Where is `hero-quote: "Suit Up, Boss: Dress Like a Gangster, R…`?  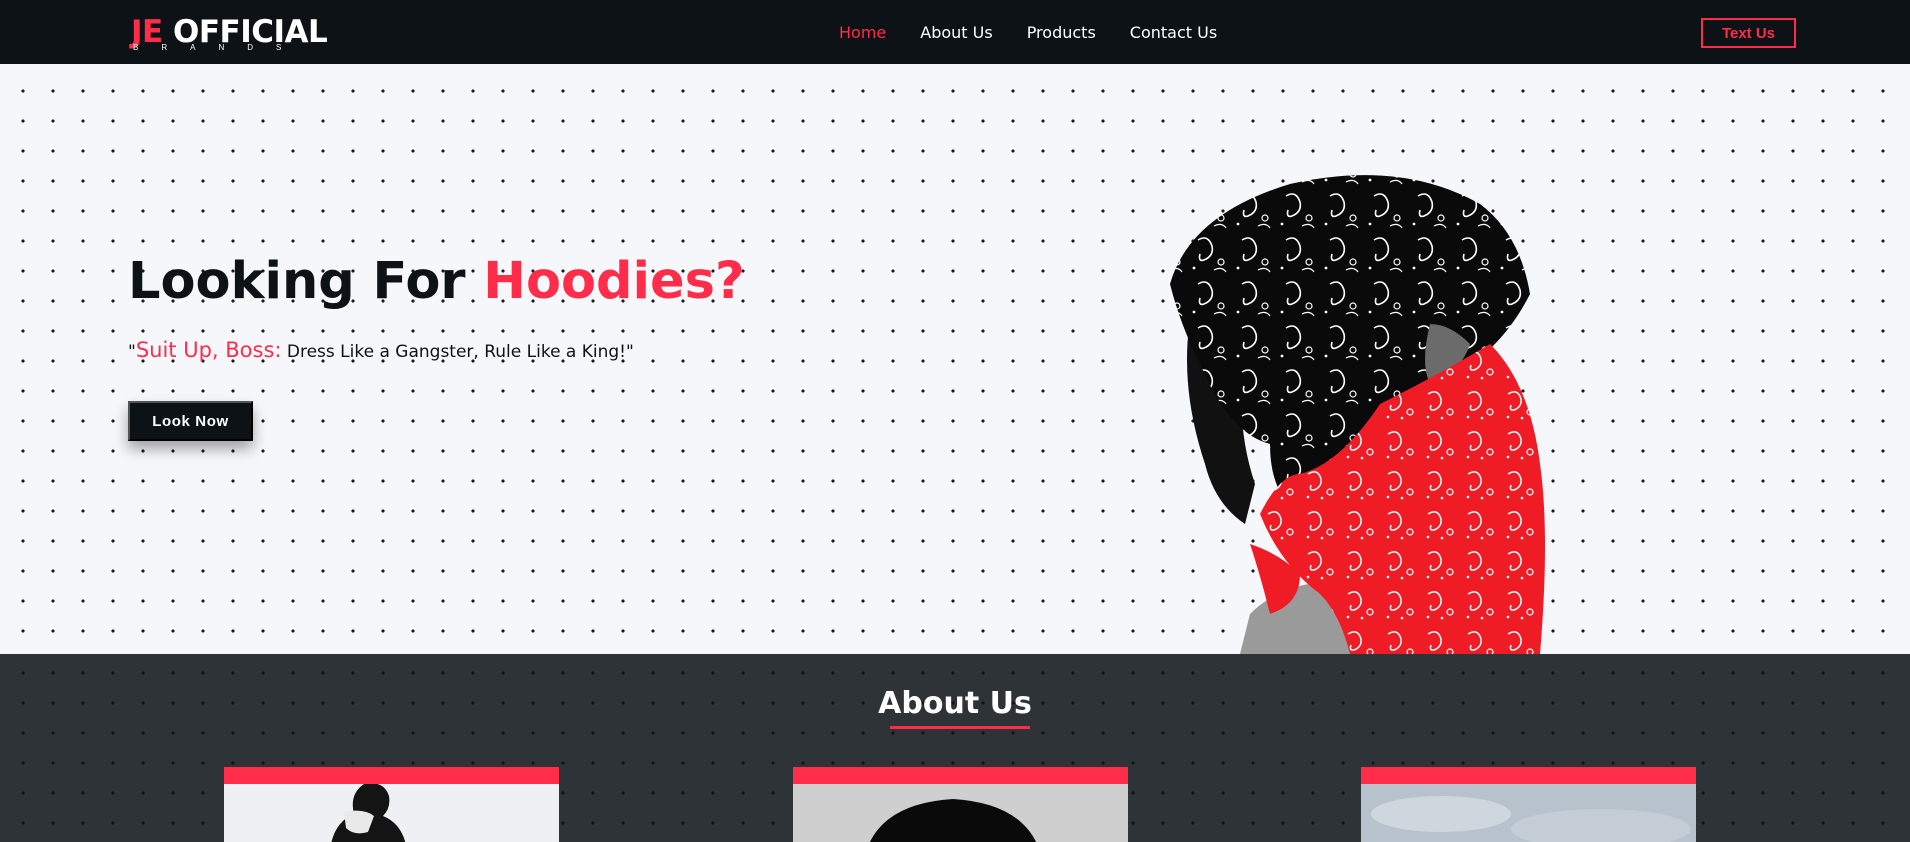 hero-quote: "Suit Up, Boss: Dress Like a Gangster, R… is located at coordinates (381, 351).